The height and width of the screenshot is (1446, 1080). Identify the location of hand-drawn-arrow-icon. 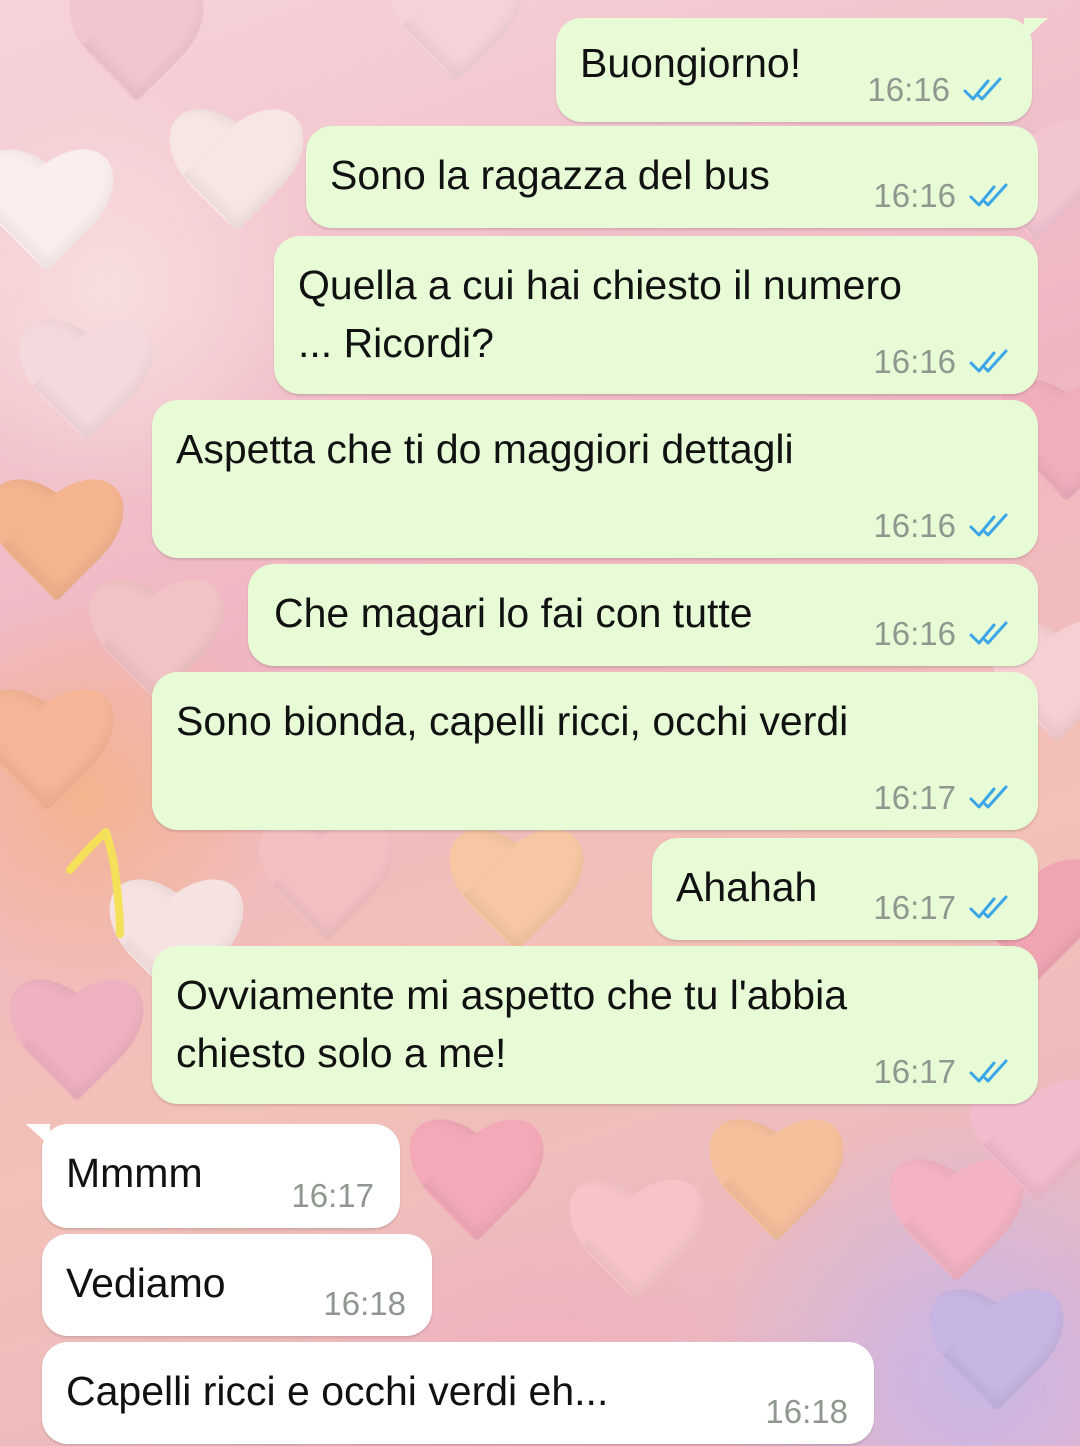
(95, 883).